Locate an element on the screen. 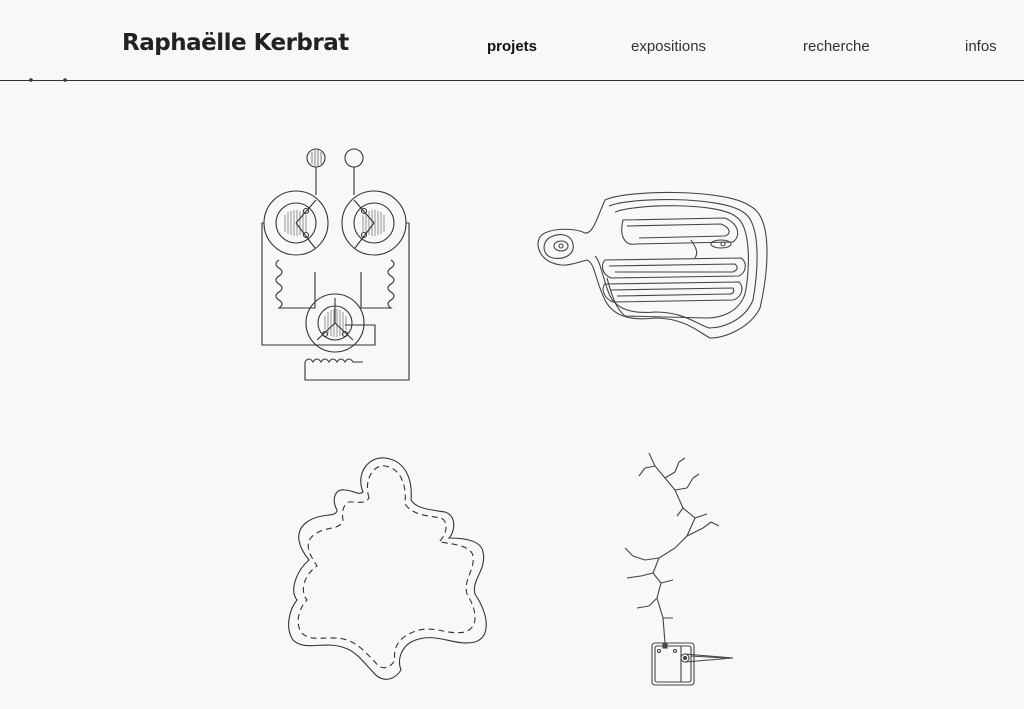  nav-expositions: expositions is located at coordinates (668, 46).